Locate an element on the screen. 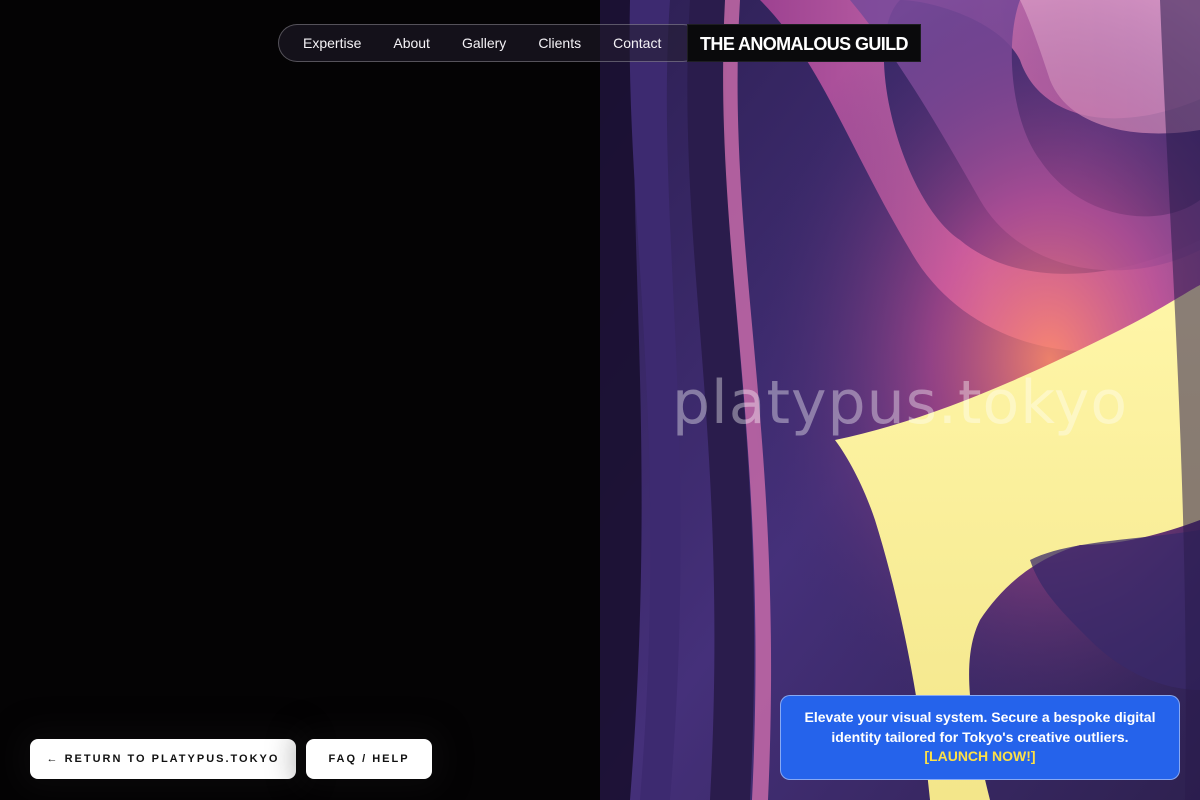 Image resolution: width=1200 pixels, height=800 pixels. return-button: ← RETURN TO PLATYPUS.TOKYO is located at coordinates (163, 759).